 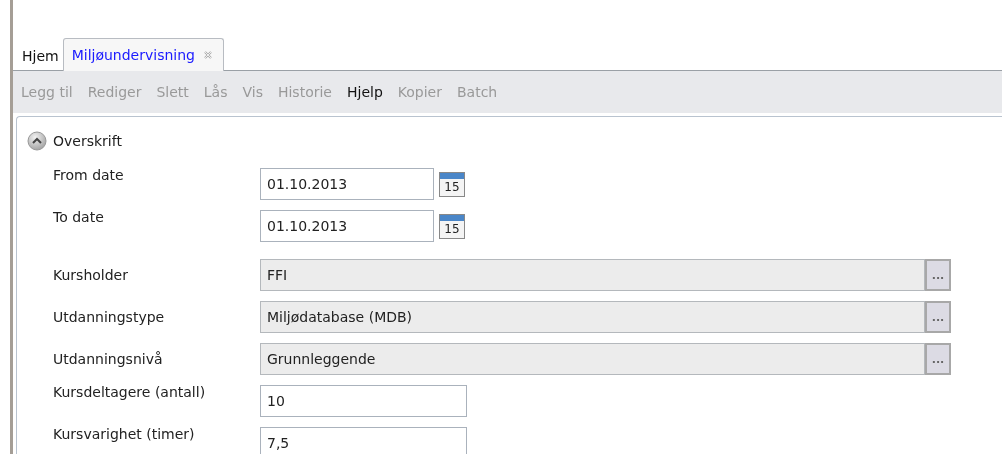 What do you see at coordinates (143, 54) in the screenshot?
I see `tab: Miljøundervisning` at bounding box center [143, 54].